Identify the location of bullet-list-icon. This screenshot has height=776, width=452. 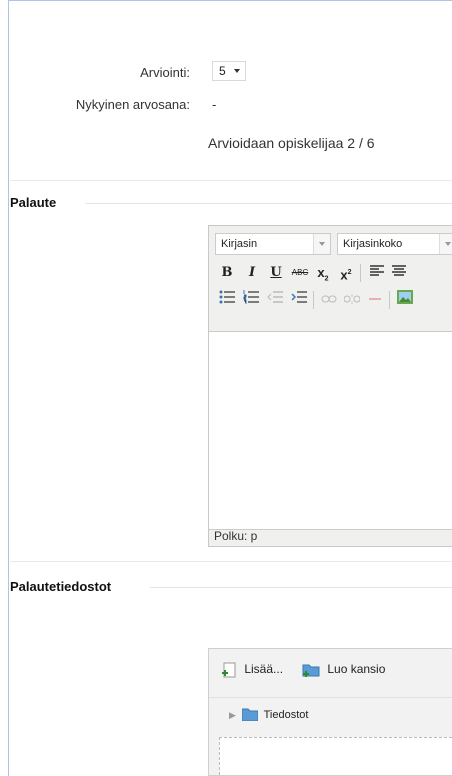
(227, 300).